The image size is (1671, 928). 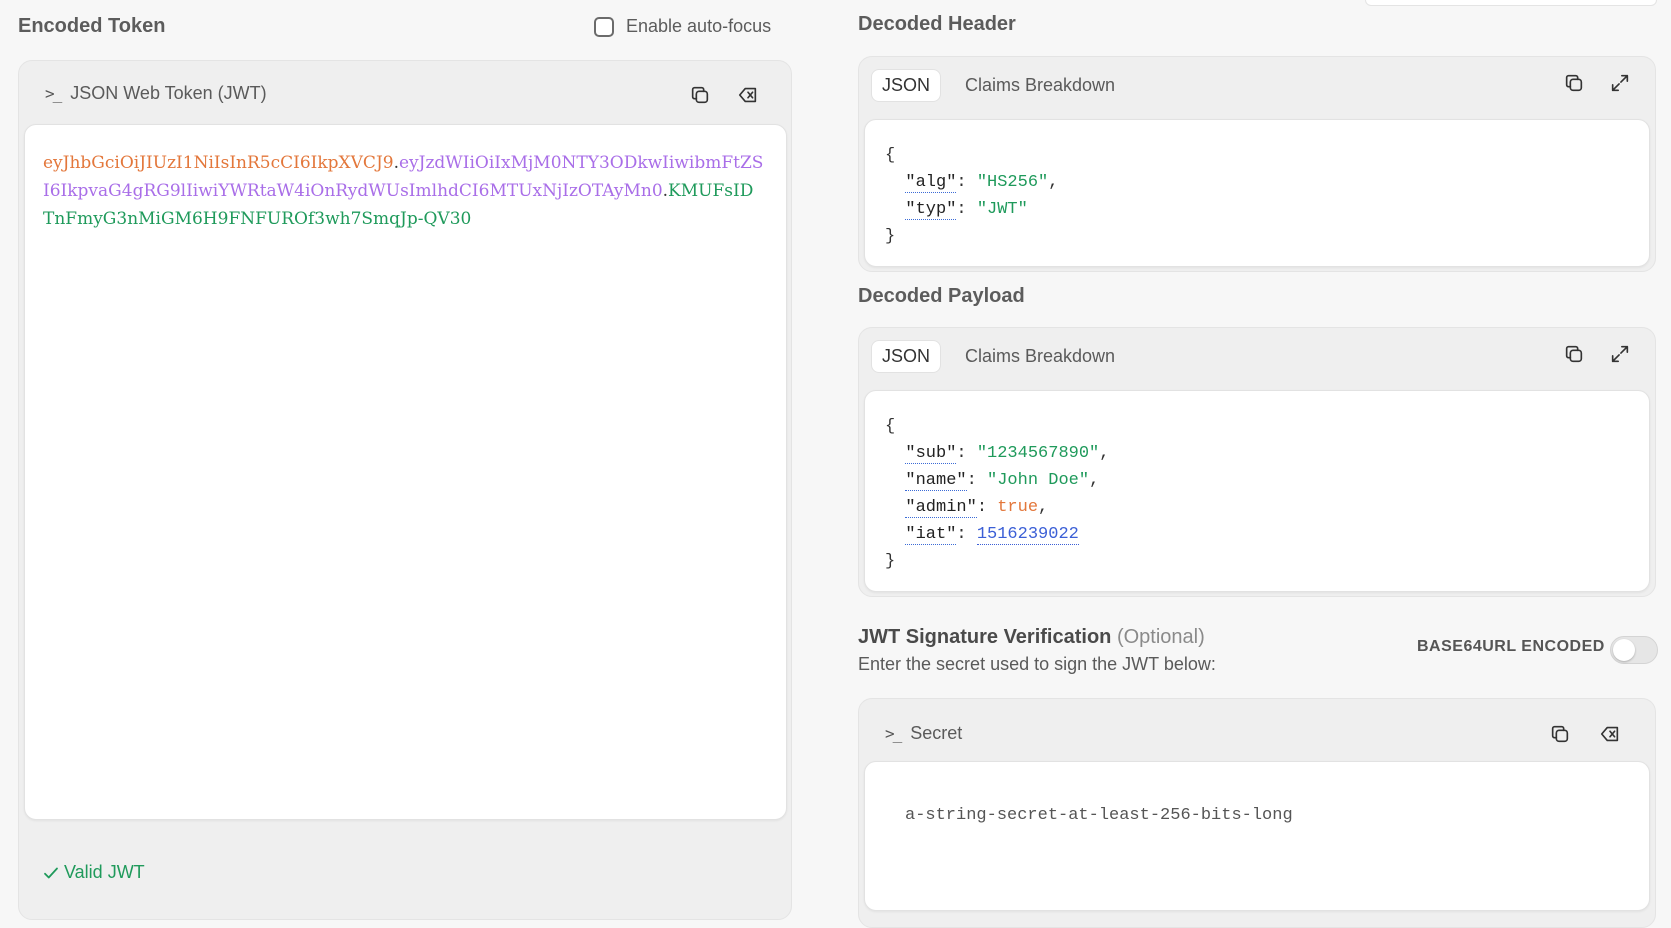 I want to click on jwt-panel-title-text: JSON Web Token (JWT), so click(x=168, y=93).